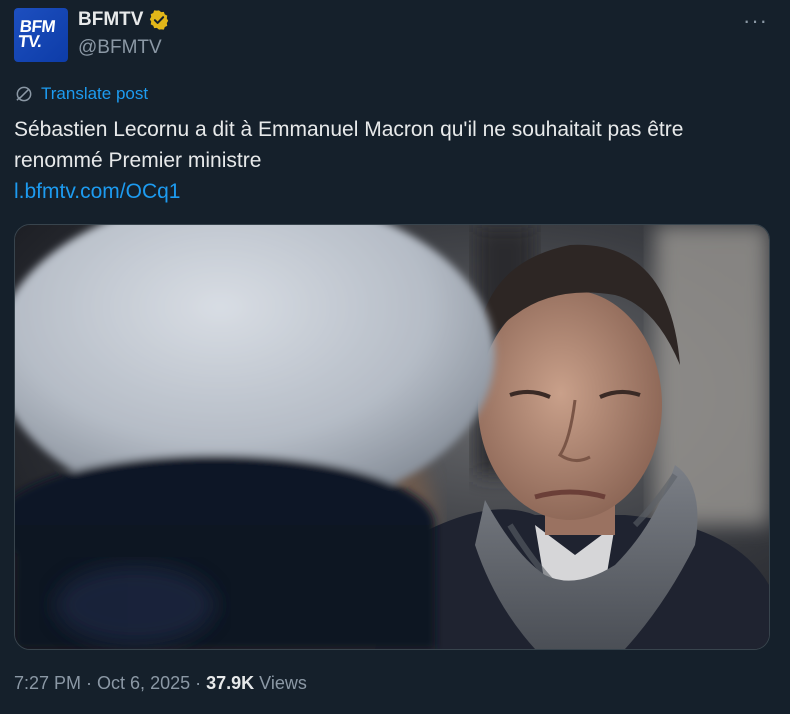 This screenshot has height=714, width=790. What do you see at coordinates (97, 191) in the screenshot?
I see `post-link: l.bfmtv.com/OCq1` at bounding box center [97, 191].